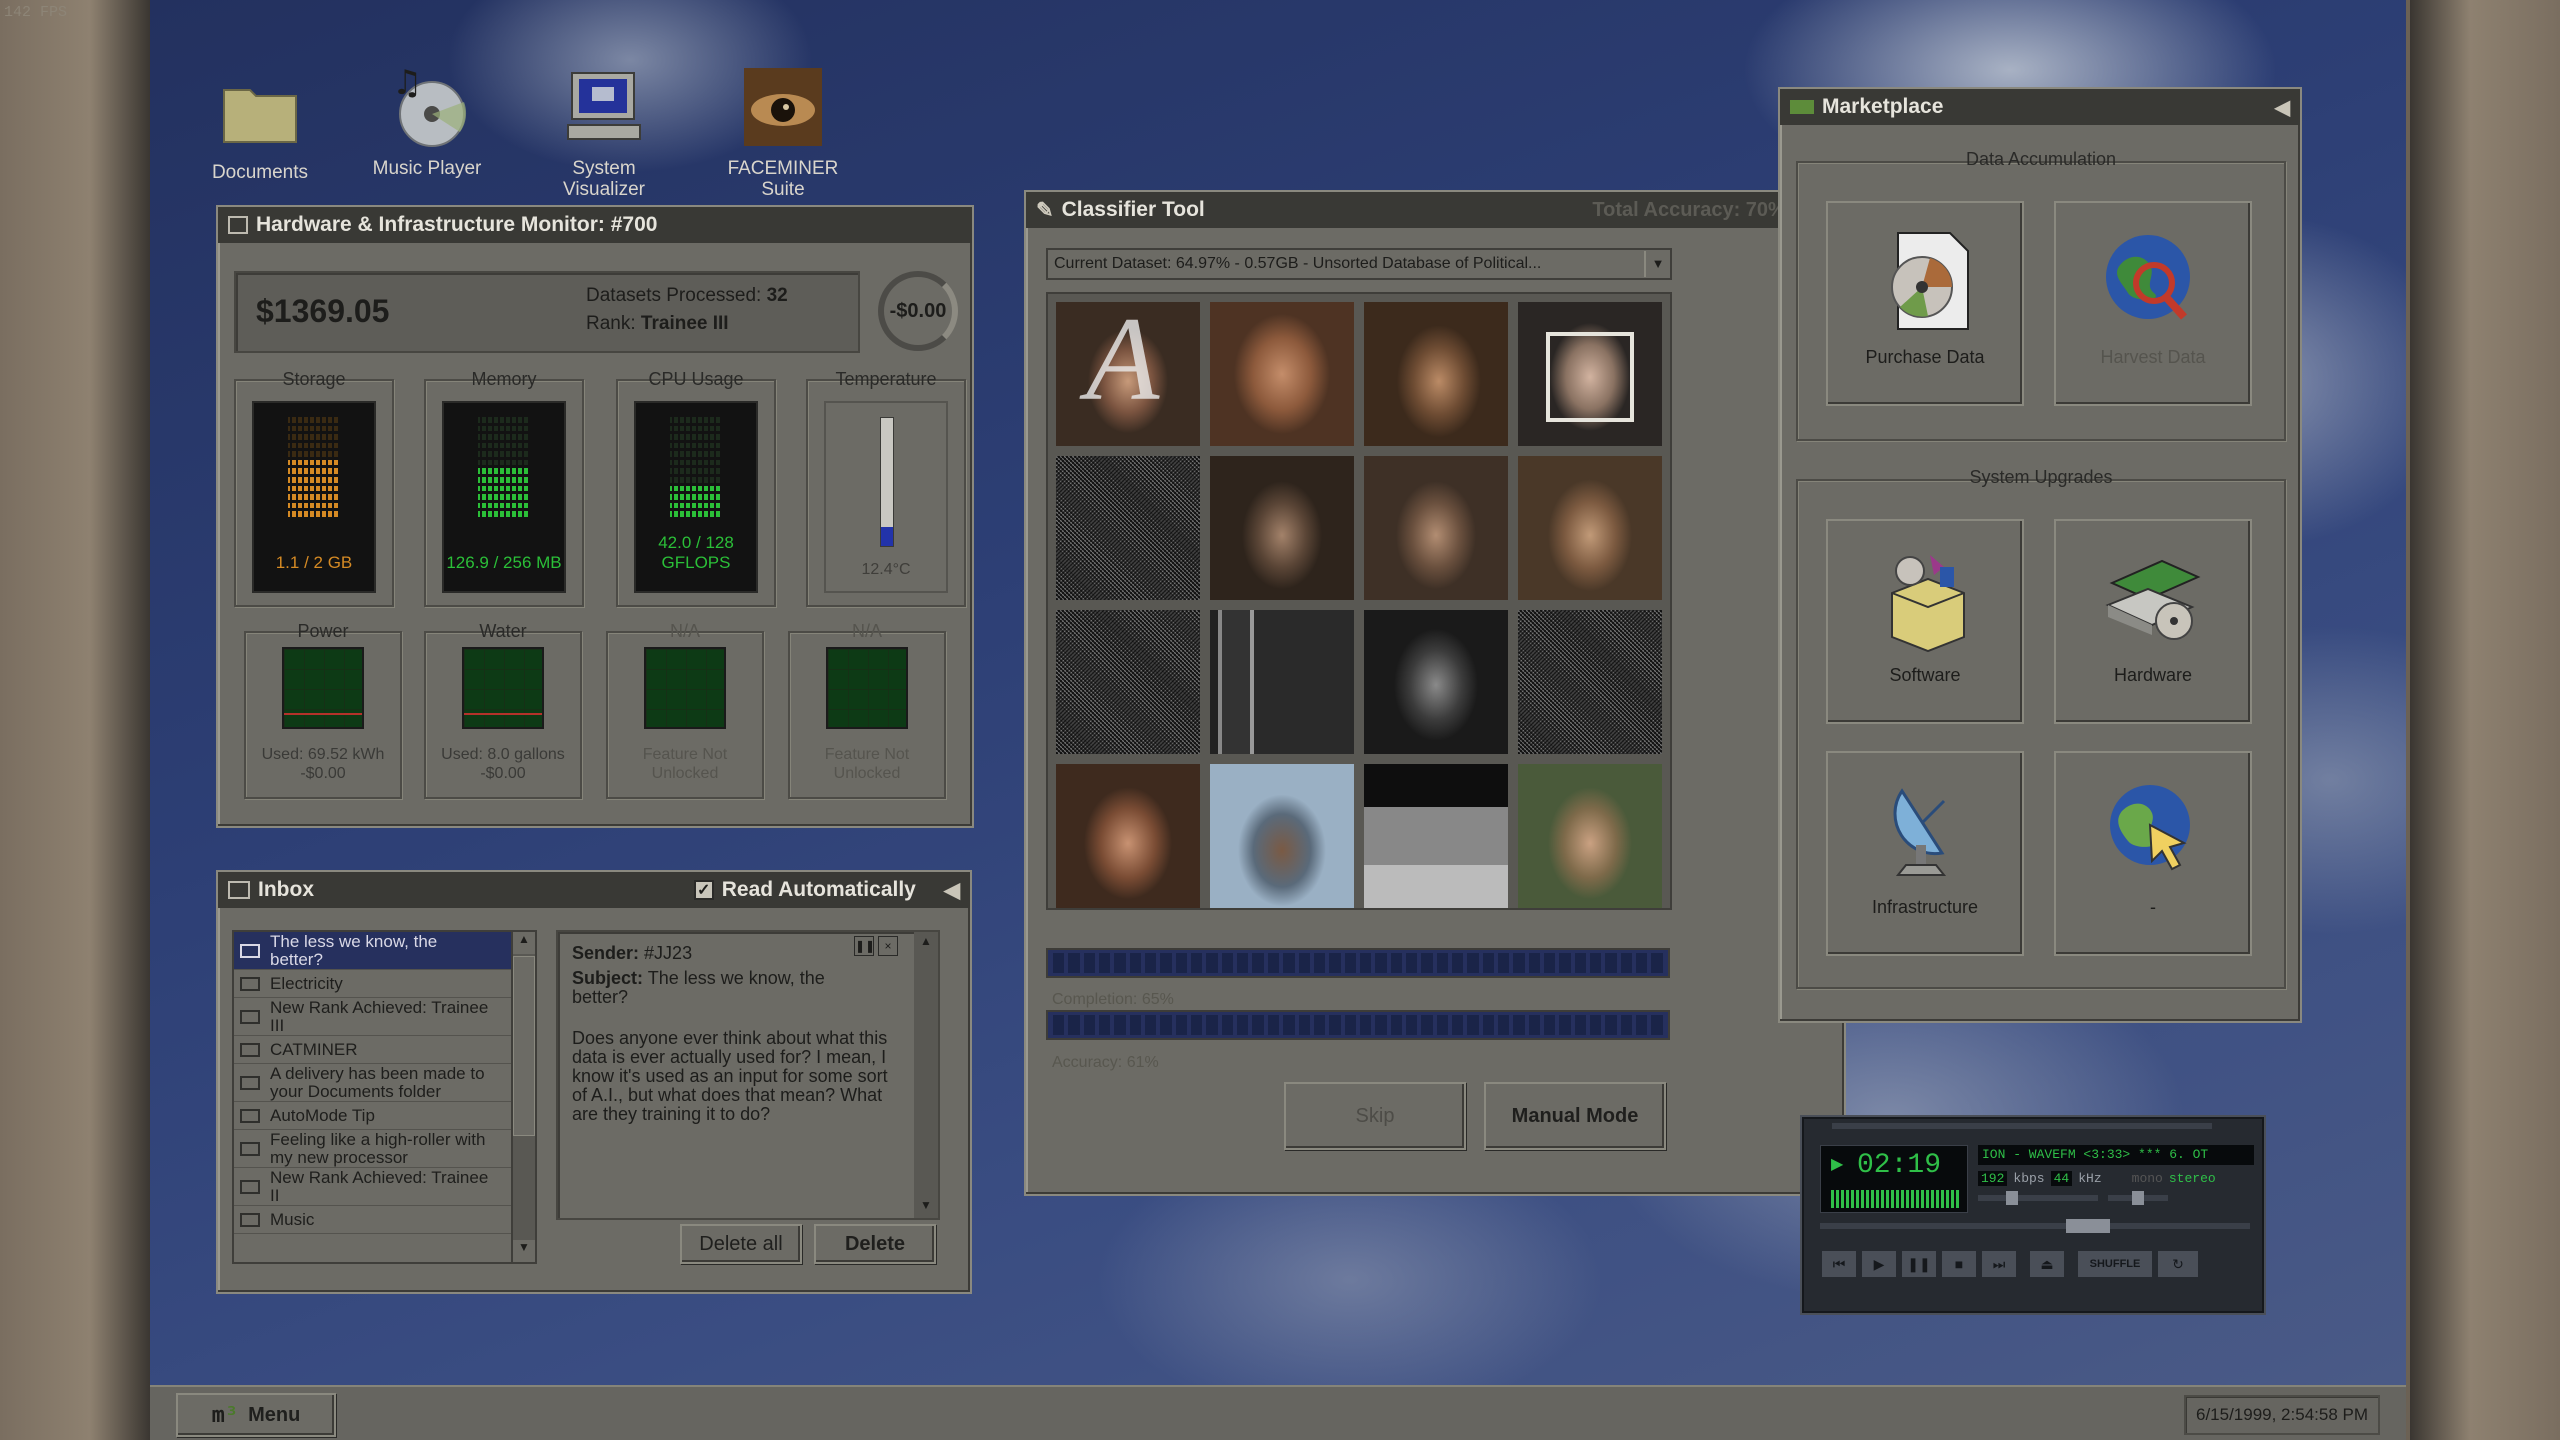  What do you see at coordinates (1839, 1264) in the screenshot?
I see `previous-icon: ⏮` at bounding box center [1839, 1264].